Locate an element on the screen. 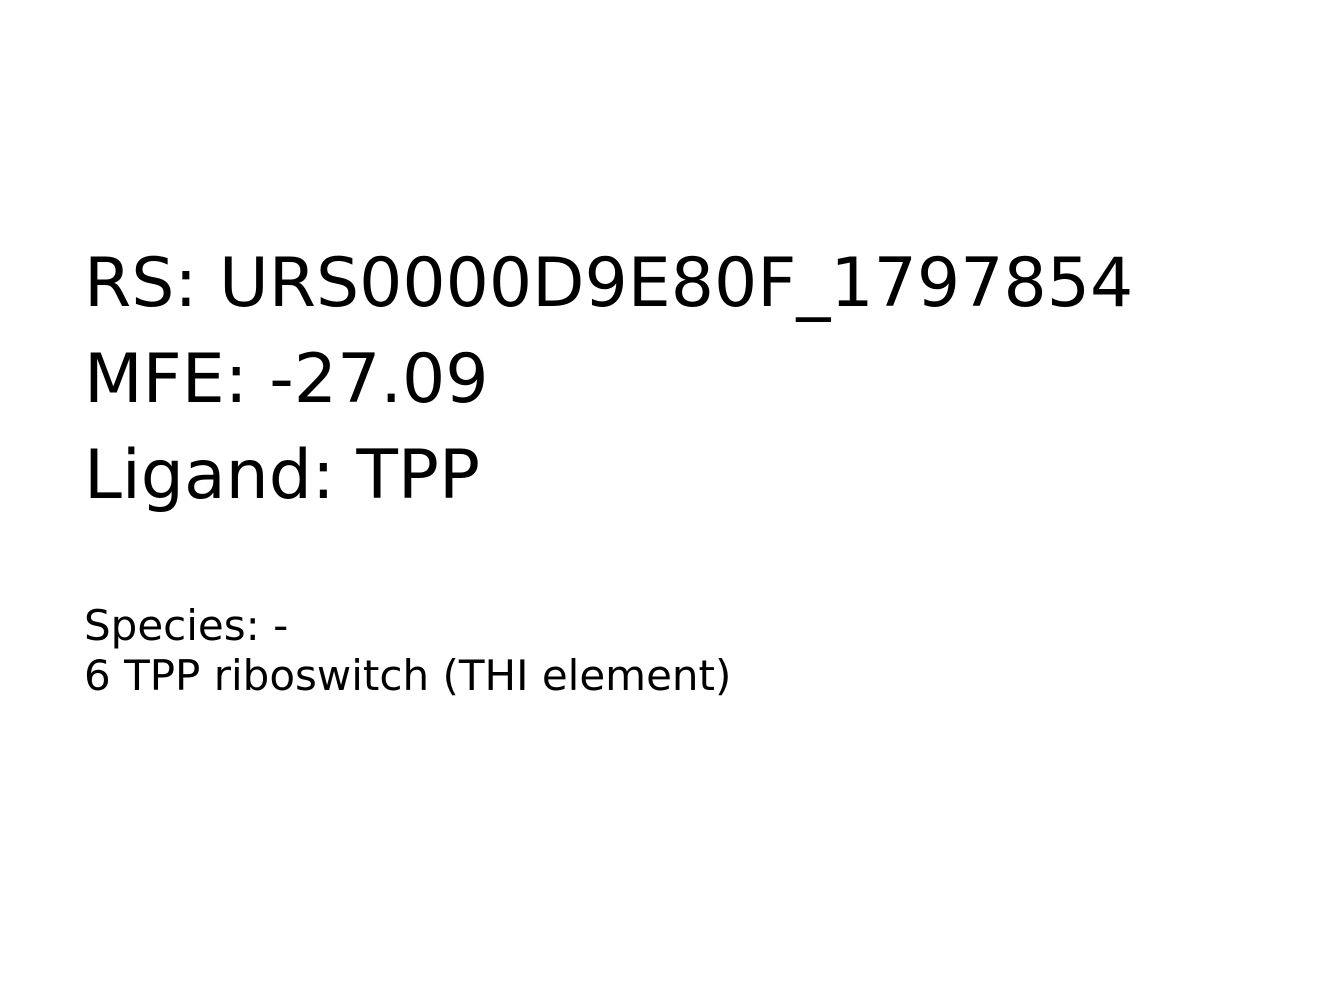  ligand-label: Ligand: TPP is located at coordinates (282, 475).